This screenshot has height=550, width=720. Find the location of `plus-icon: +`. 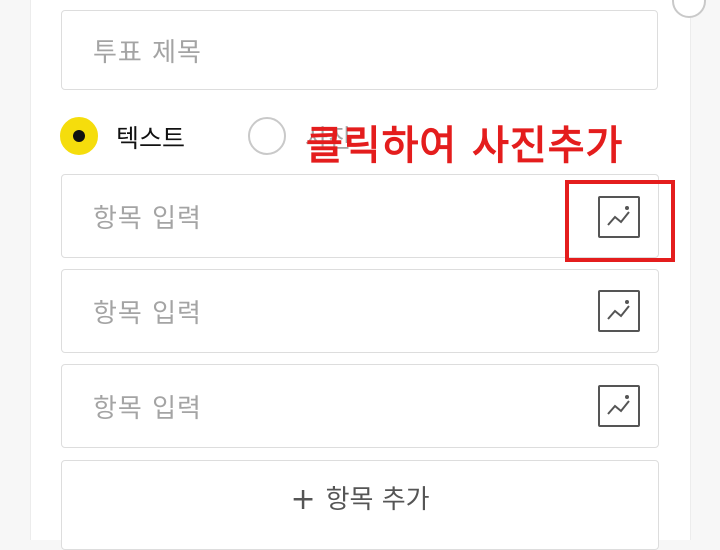

plus-icon: + is located at coordinates (303, 499).